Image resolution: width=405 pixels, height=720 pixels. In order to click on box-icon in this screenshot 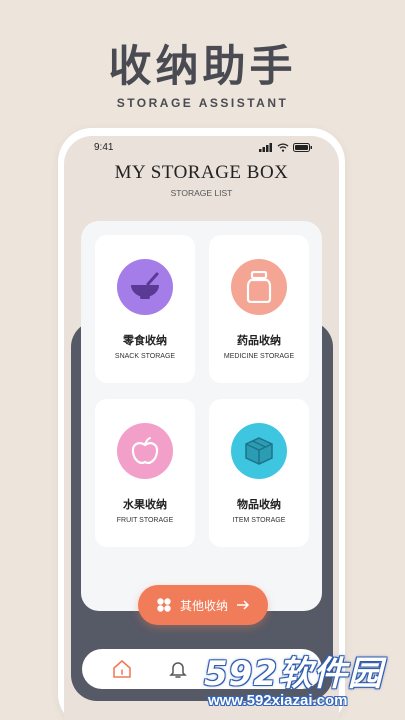, I will do `click(259, 451)`.